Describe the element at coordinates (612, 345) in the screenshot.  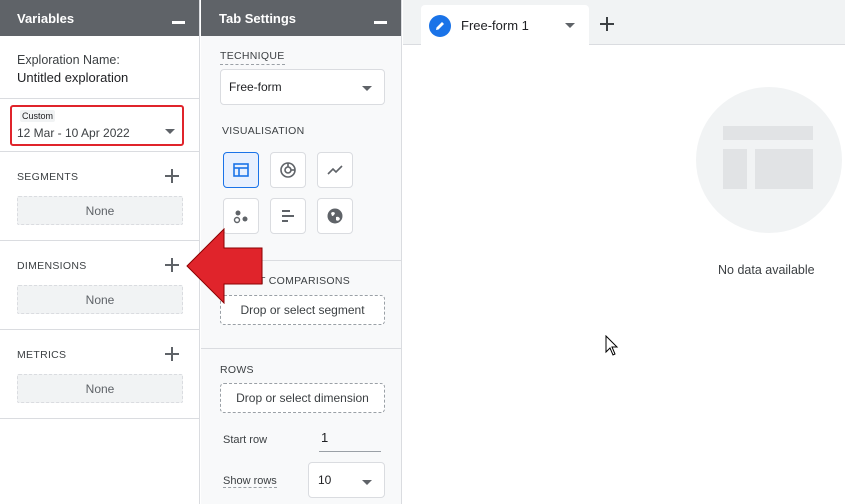
I see `mouse-cursor-icon` at that location.